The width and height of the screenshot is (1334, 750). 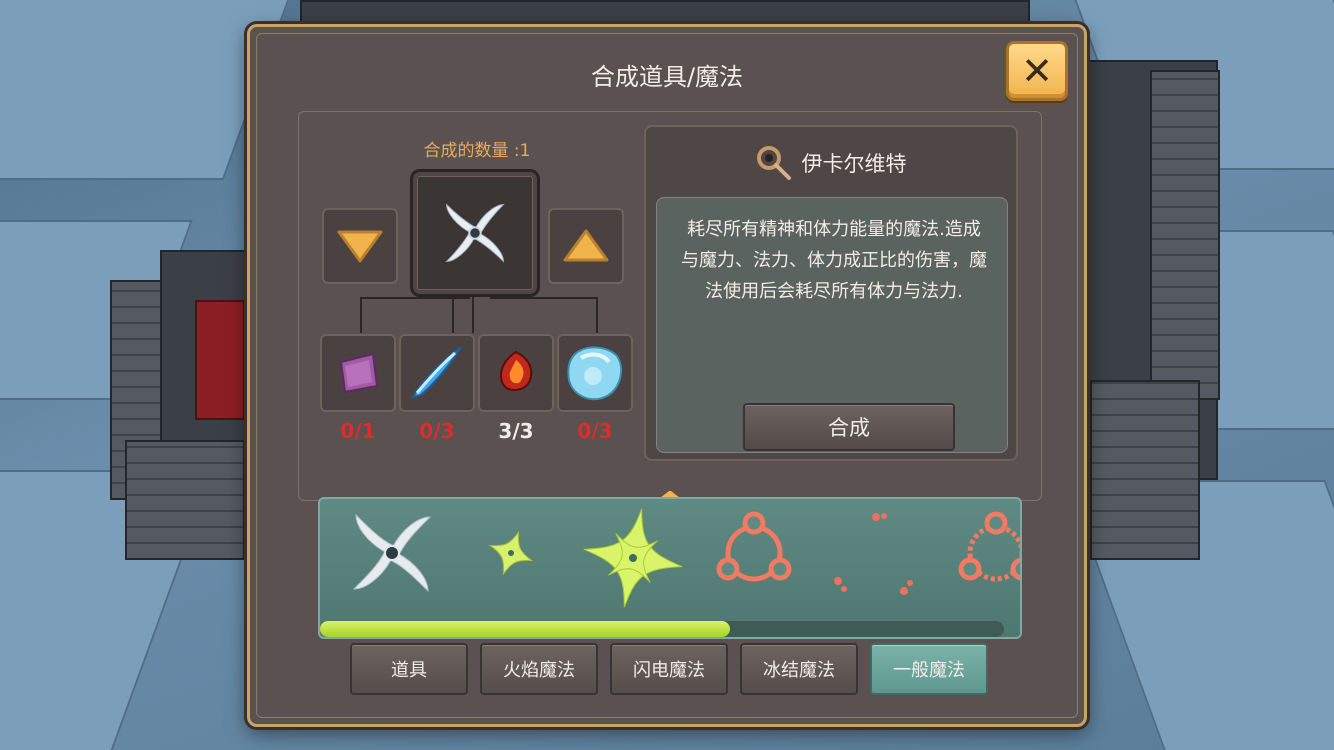 I want to click on recipe-carousel, so click(x=670, y=568).